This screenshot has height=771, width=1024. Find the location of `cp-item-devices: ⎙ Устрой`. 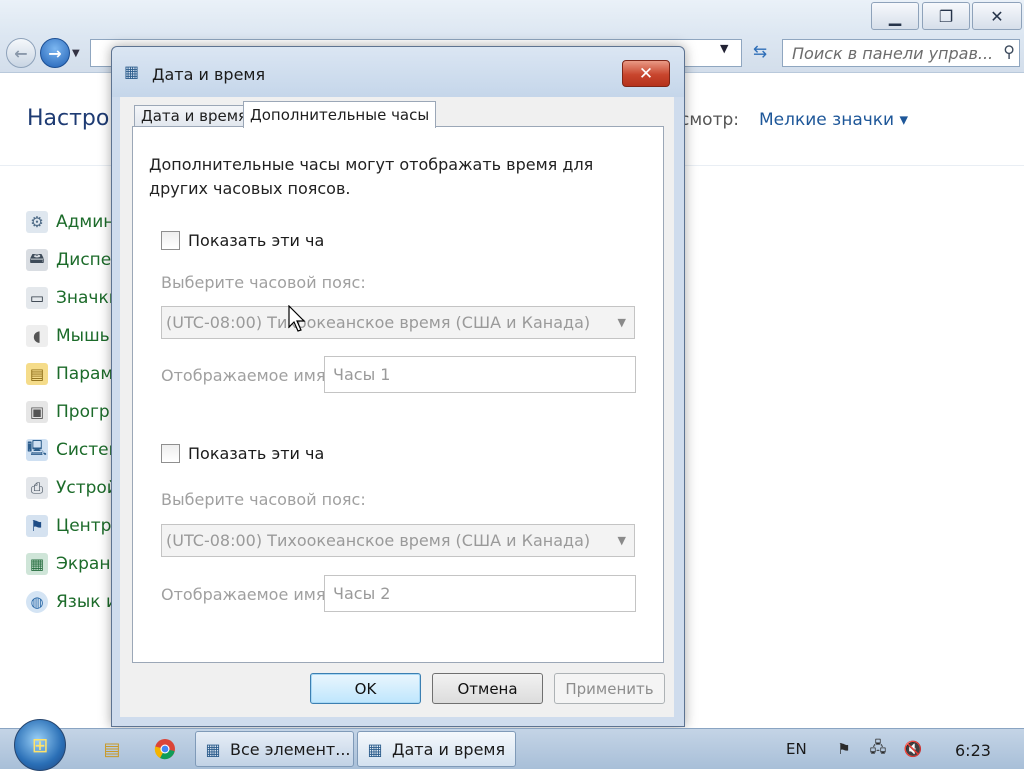

cp-item-devices: ⎙ Устрой is located at coordinates (72, 488).